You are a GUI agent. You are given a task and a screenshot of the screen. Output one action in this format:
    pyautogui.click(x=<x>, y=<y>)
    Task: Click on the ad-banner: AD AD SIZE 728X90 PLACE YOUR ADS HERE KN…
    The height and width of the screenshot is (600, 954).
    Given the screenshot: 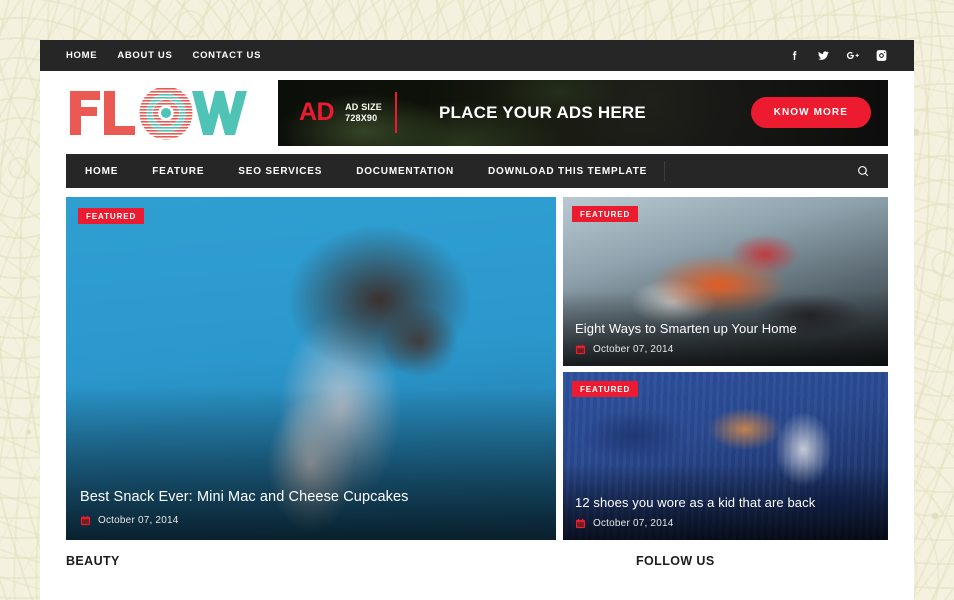 What is the action you would take?
    pyautogui.click(x=583, y=112)
    